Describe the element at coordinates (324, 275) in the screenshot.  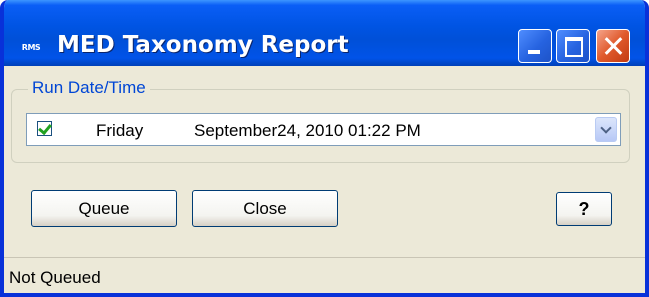
I see `status-bar: Not Queued` at that location.